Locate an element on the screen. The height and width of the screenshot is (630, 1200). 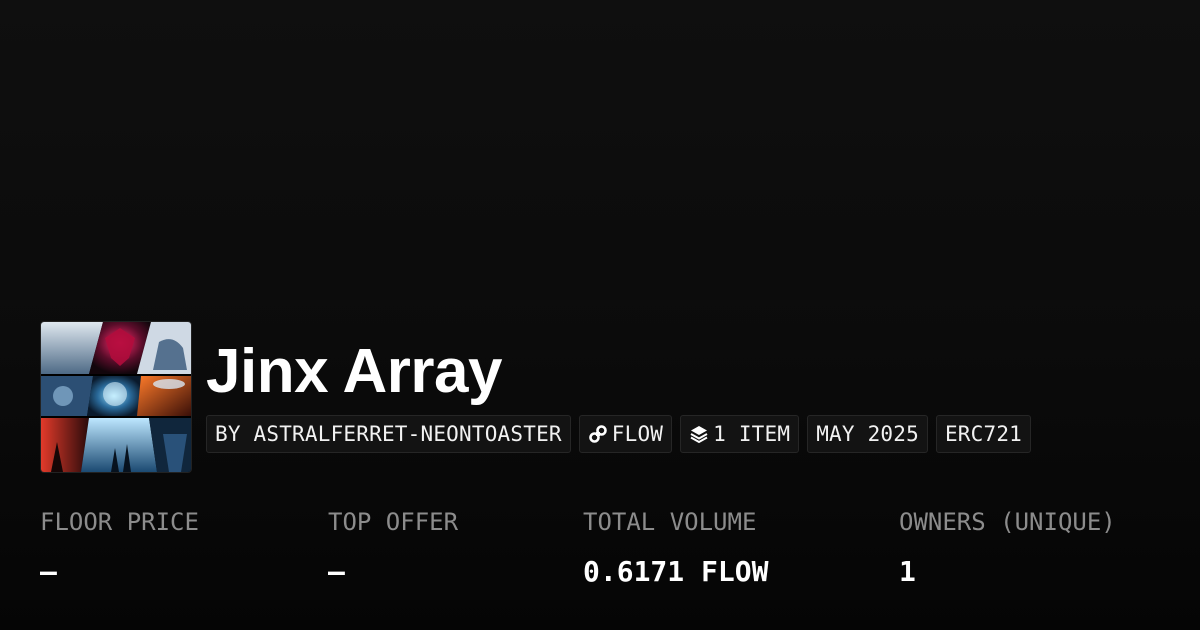
collection-title: Jinx Array is located at coordinates (354, 371).